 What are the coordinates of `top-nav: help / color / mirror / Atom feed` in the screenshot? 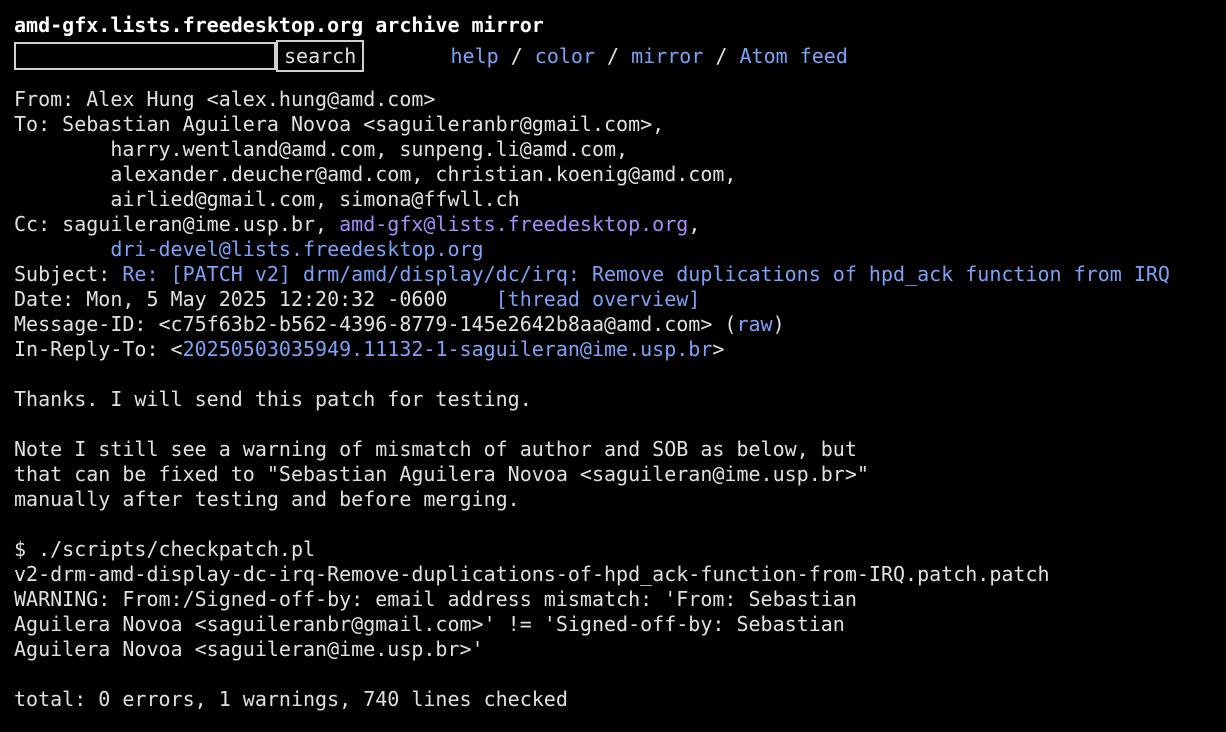 It's located at (613, 56).